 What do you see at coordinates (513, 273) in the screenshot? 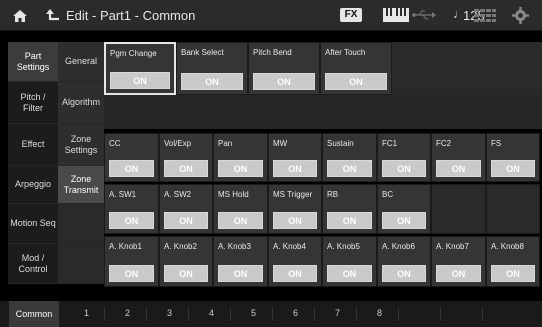
I see `a-knob8-toggle: ON` at bounding box center [513, 273].